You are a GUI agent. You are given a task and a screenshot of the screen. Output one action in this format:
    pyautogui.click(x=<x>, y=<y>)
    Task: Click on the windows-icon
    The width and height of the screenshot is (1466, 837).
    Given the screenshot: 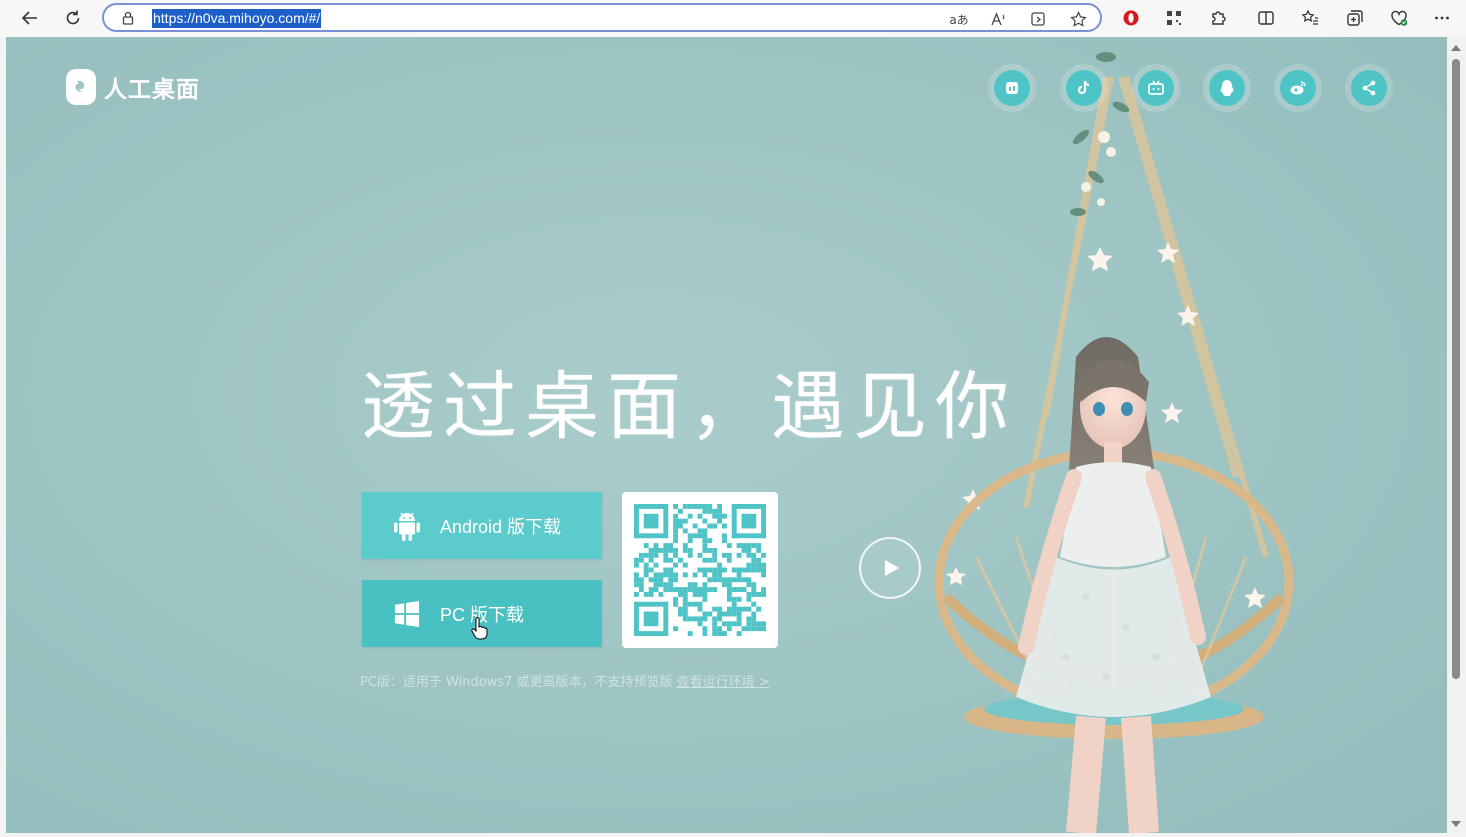 What is the action you would take?
    pyautogui.click(x=407, y=614)
    